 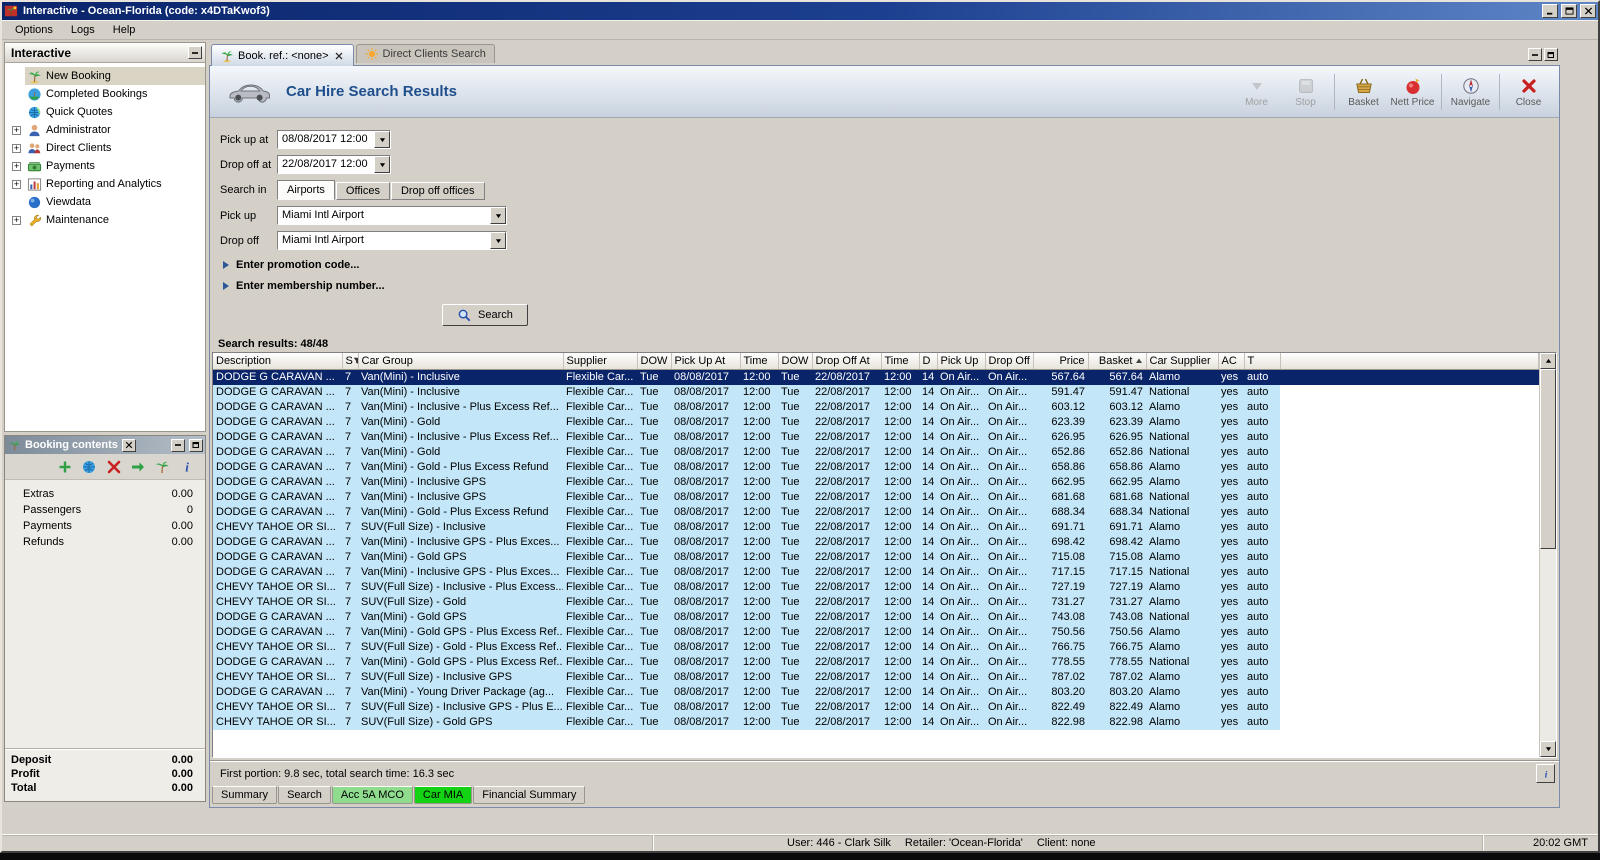 I want to click on sidebar-item-administrator: + Administrator, so click(x=105, y=130).